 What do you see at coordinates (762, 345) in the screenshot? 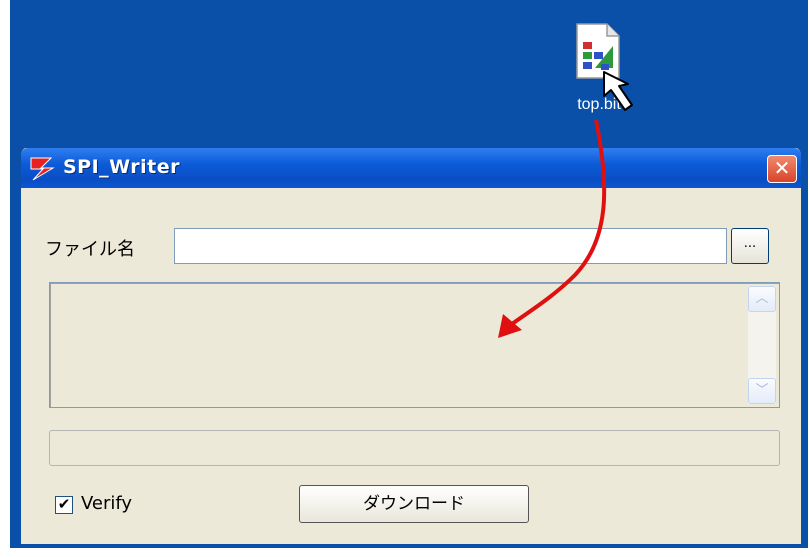
I see `vertical-scrollbar: ︿ ﹀` at bounding box center [762, 345].